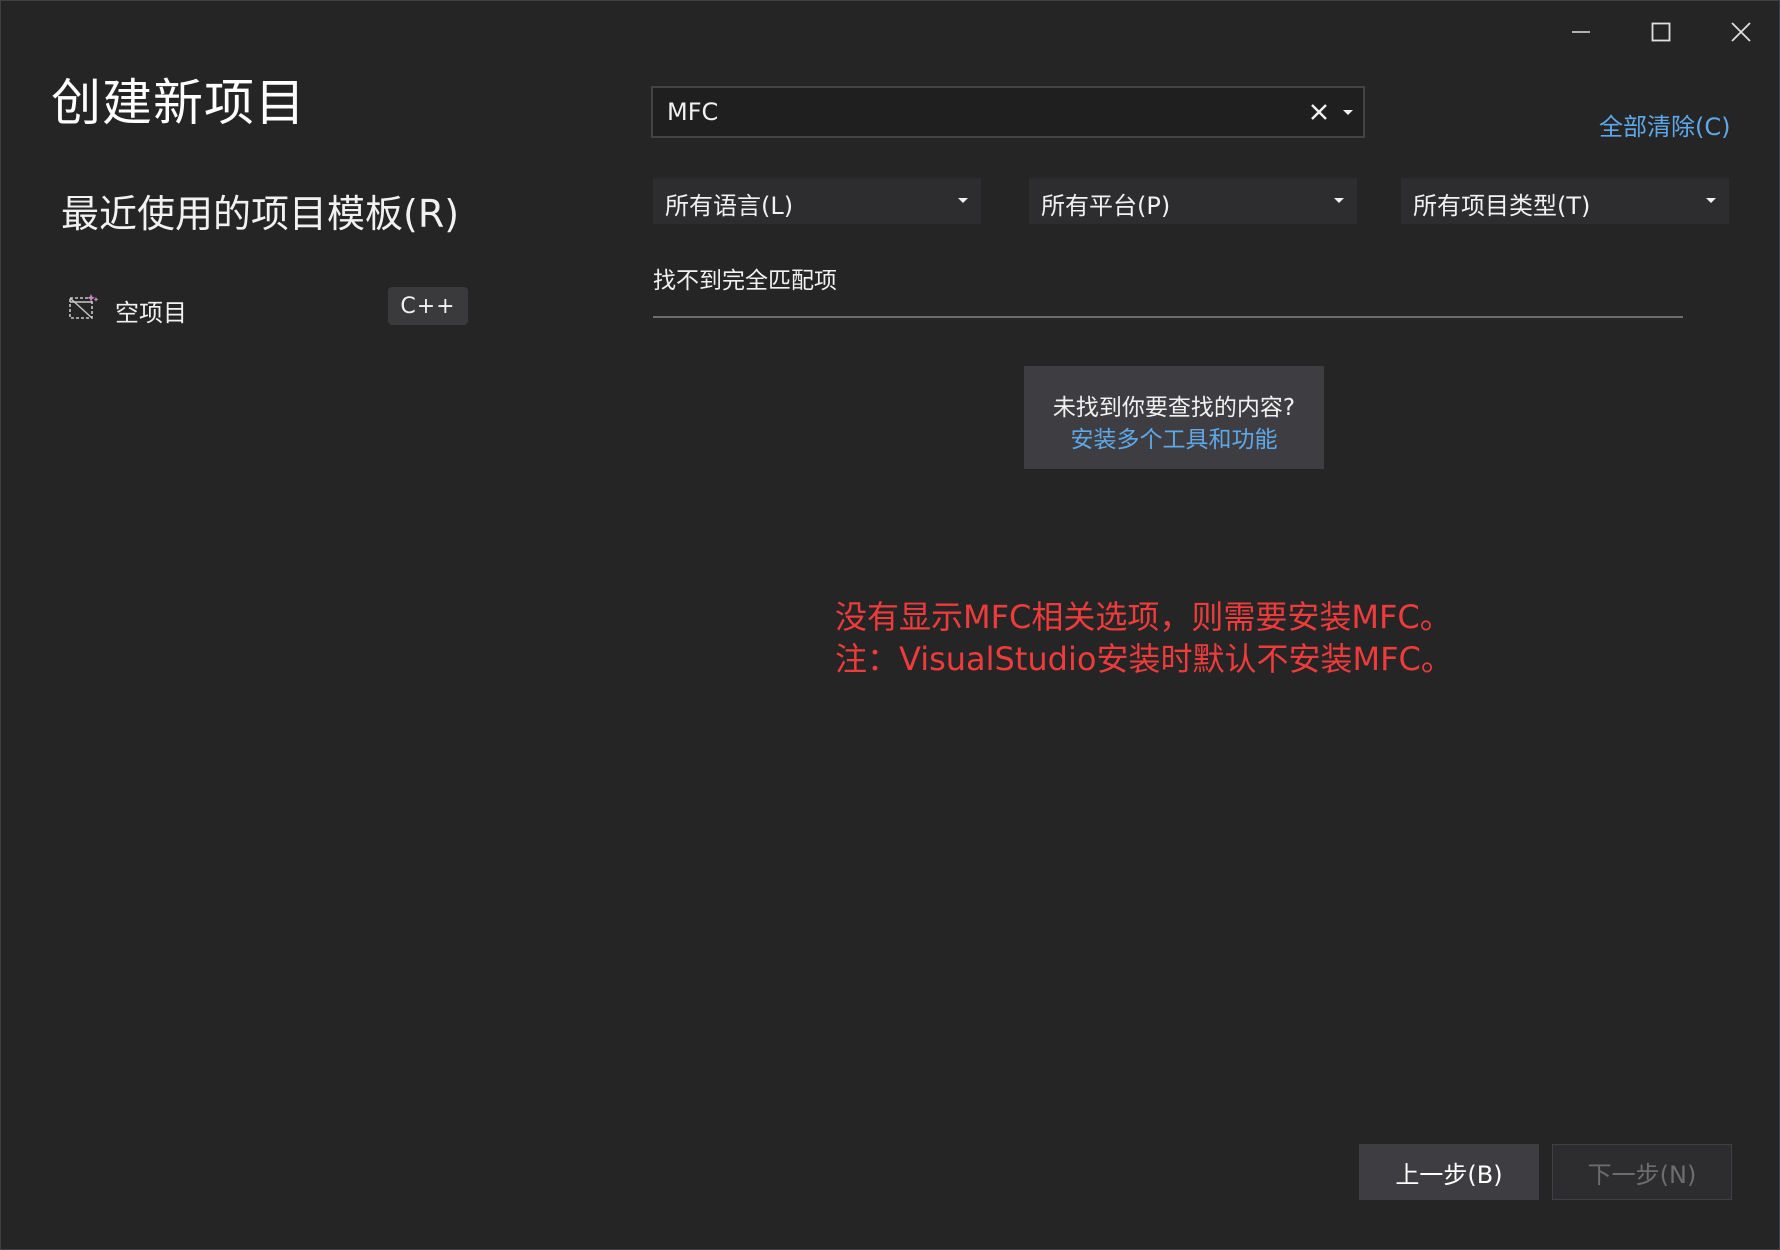 Image resolution: width=1780 pixels, height=1250 pixels. Describe the element at coordinates (266, 308) in the screenshot. I see `recent-template-item: 空项目 C++` at that location.